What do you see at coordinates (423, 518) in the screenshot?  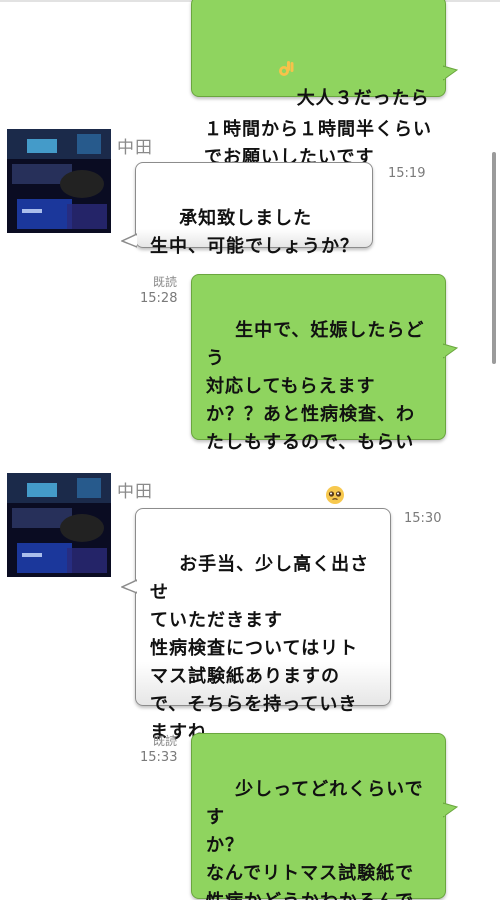 I see `message-timestamp: 15:30` at bounding box center [423, 518].